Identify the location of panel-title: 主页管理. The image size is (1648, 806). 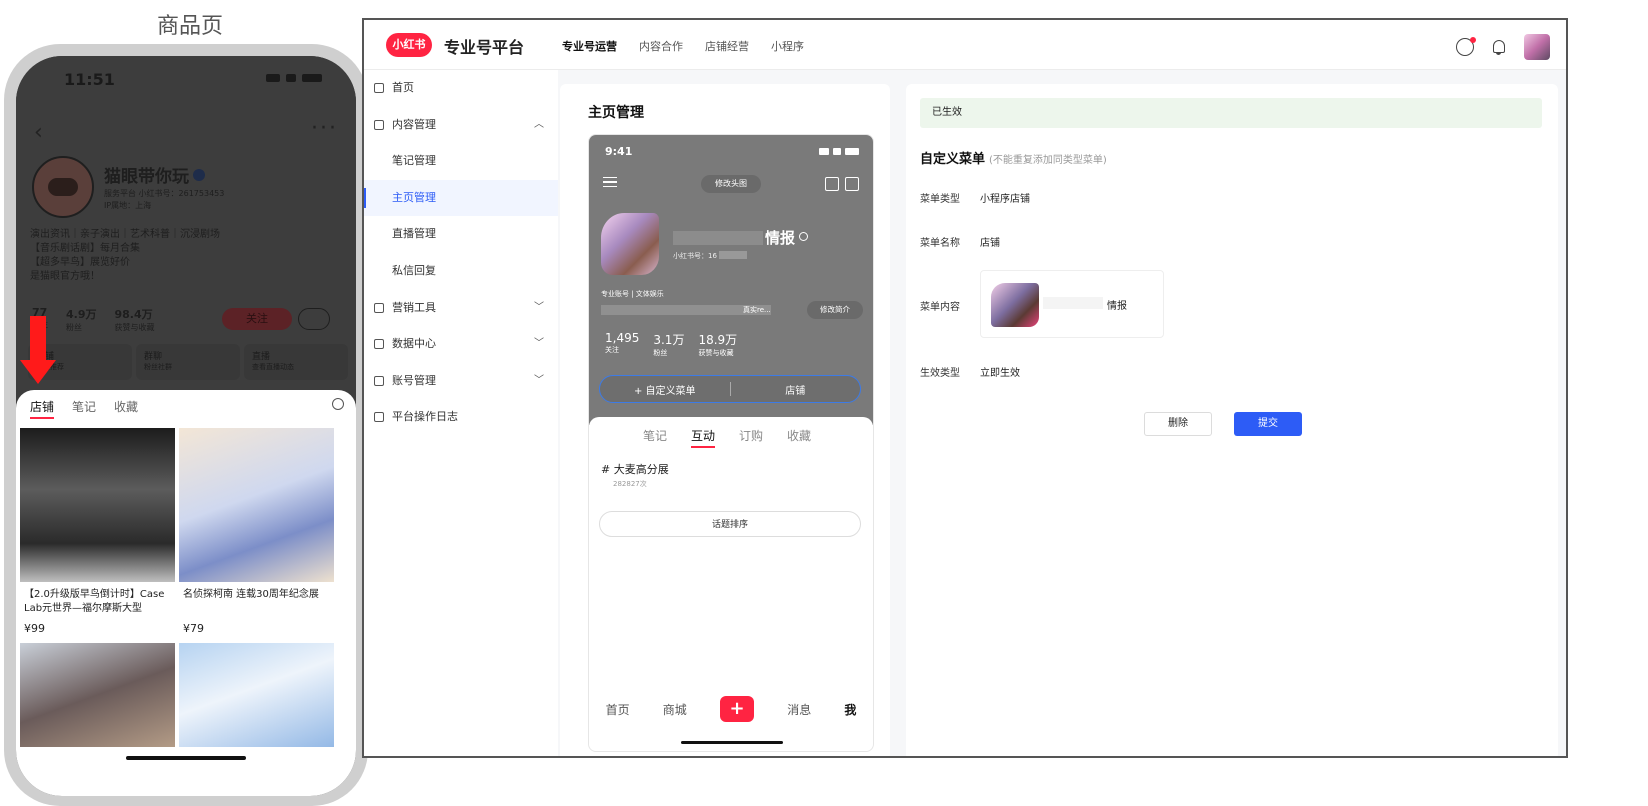
(616, 113).